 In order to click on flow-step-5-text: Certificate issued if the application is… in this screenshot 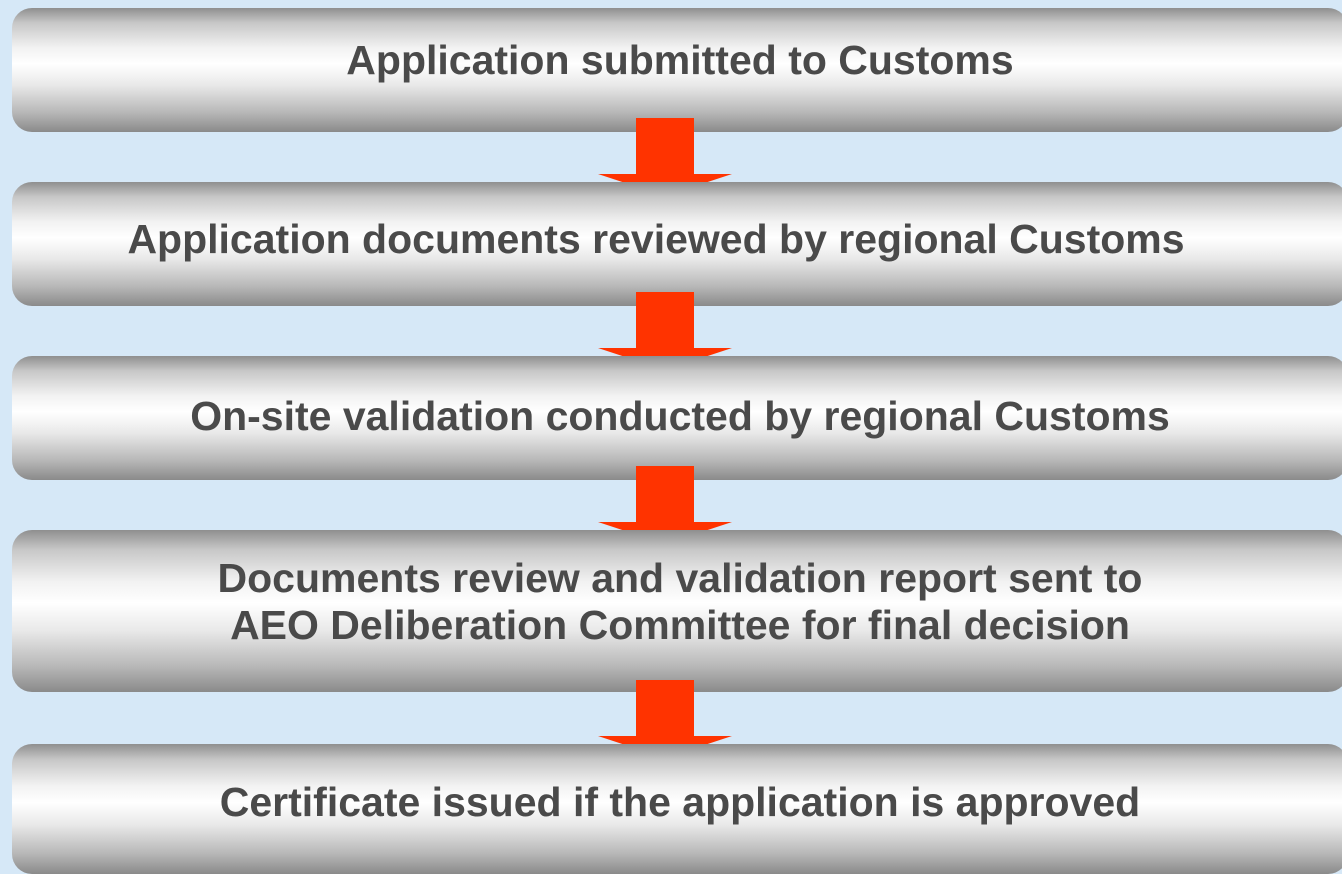, I will do `click(680, 801)`.